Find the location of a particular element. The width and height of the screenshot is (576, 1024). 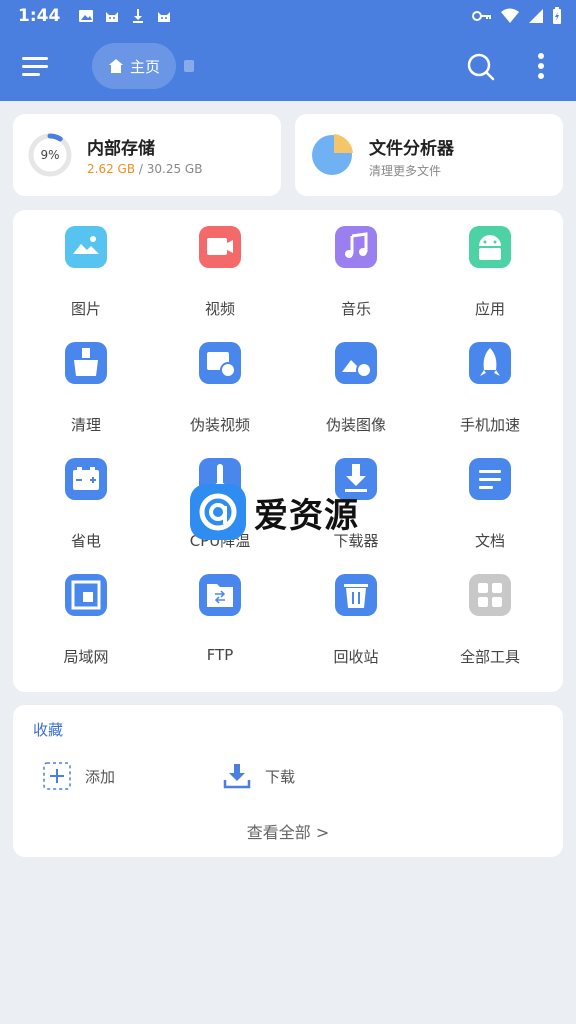

tool-image: 图片 is located at coordinates (86, 264).